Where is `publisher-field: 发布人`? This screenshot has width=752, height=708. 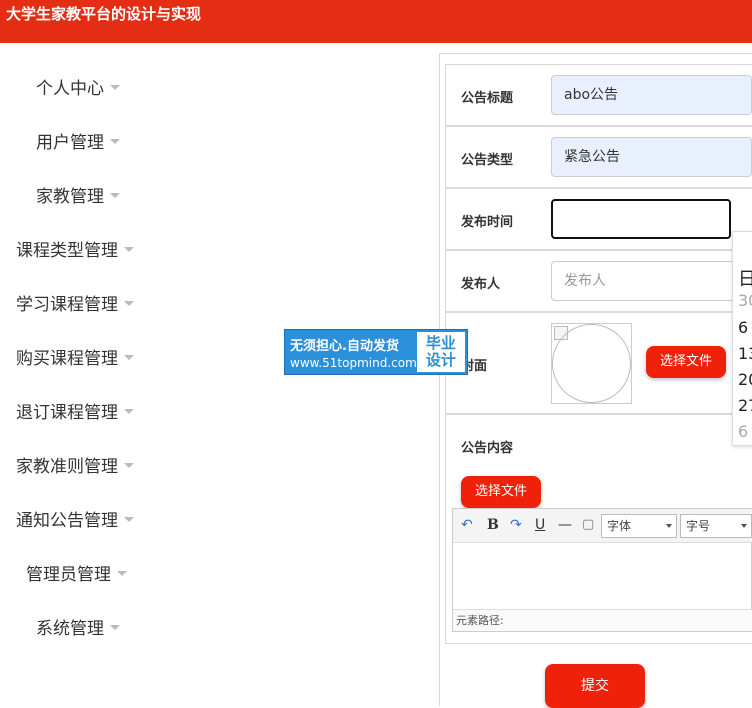 publisher-field: 发布人 is located at coordinates (651, 281).